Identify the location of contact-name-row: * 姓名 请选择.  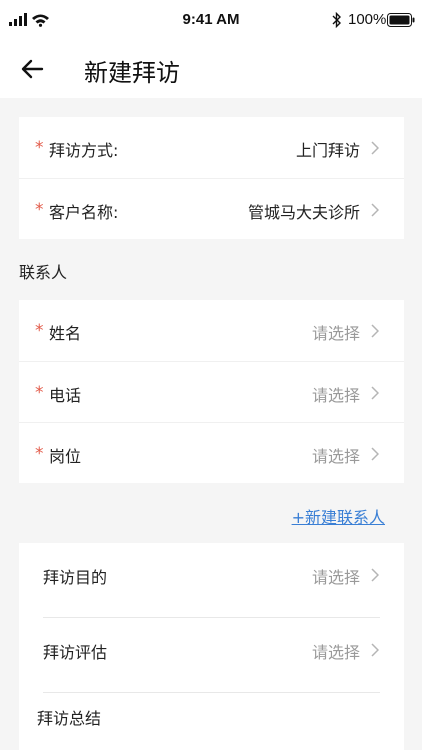
(211, 330).